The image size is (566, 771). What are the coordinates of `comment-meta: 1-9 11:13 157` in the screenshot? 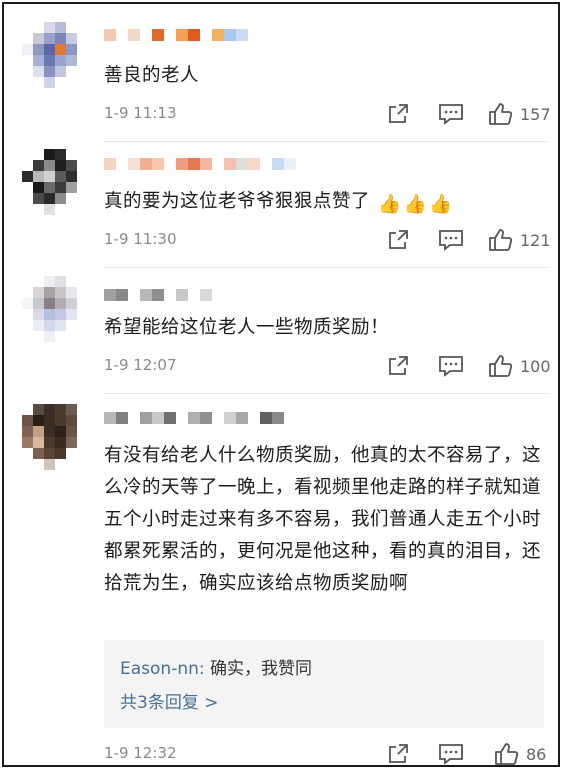 It's located at (327, 114).